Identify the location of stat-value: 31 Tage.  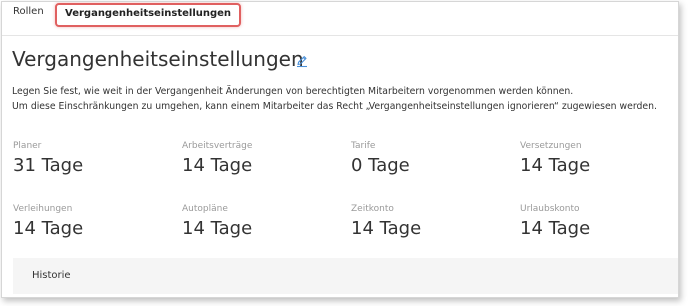
(48, 165).